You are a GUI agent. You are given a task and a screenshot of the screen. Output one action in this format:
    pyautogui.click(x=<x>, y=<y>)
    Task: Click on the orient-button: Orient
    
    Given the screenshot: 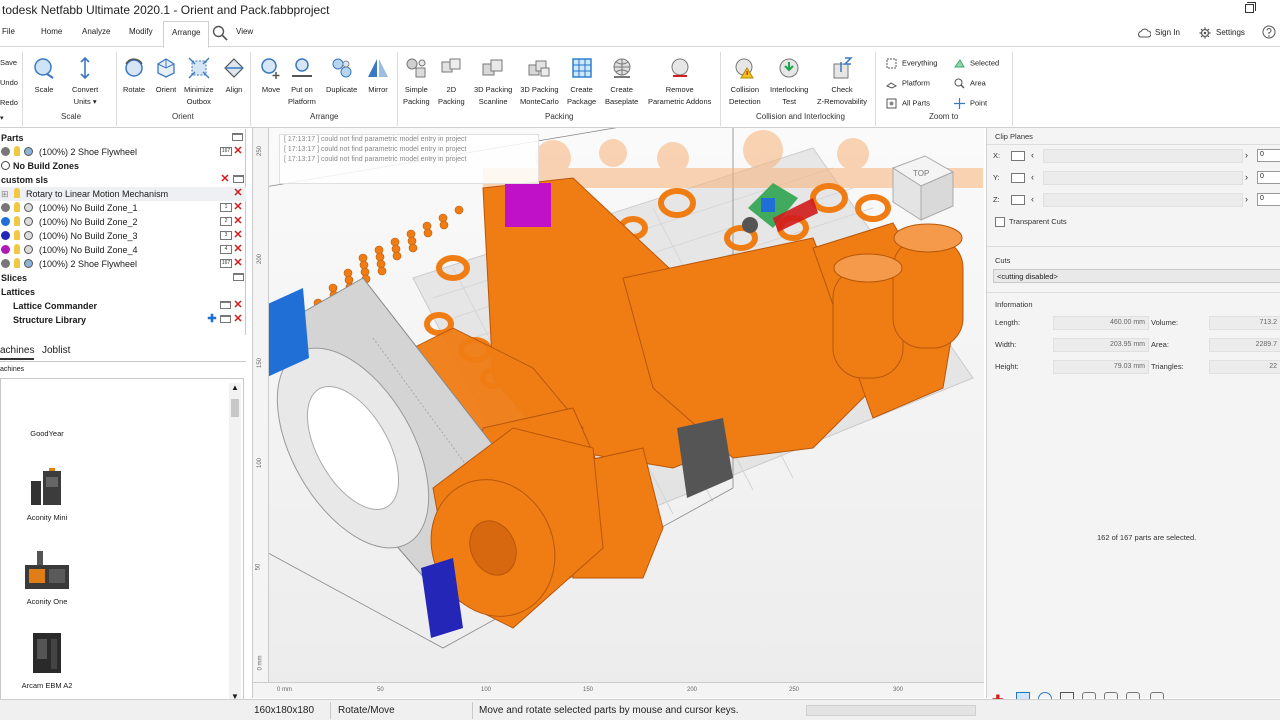 What is the action you would take?
    pyautogui.click(x=166, y=76)
    